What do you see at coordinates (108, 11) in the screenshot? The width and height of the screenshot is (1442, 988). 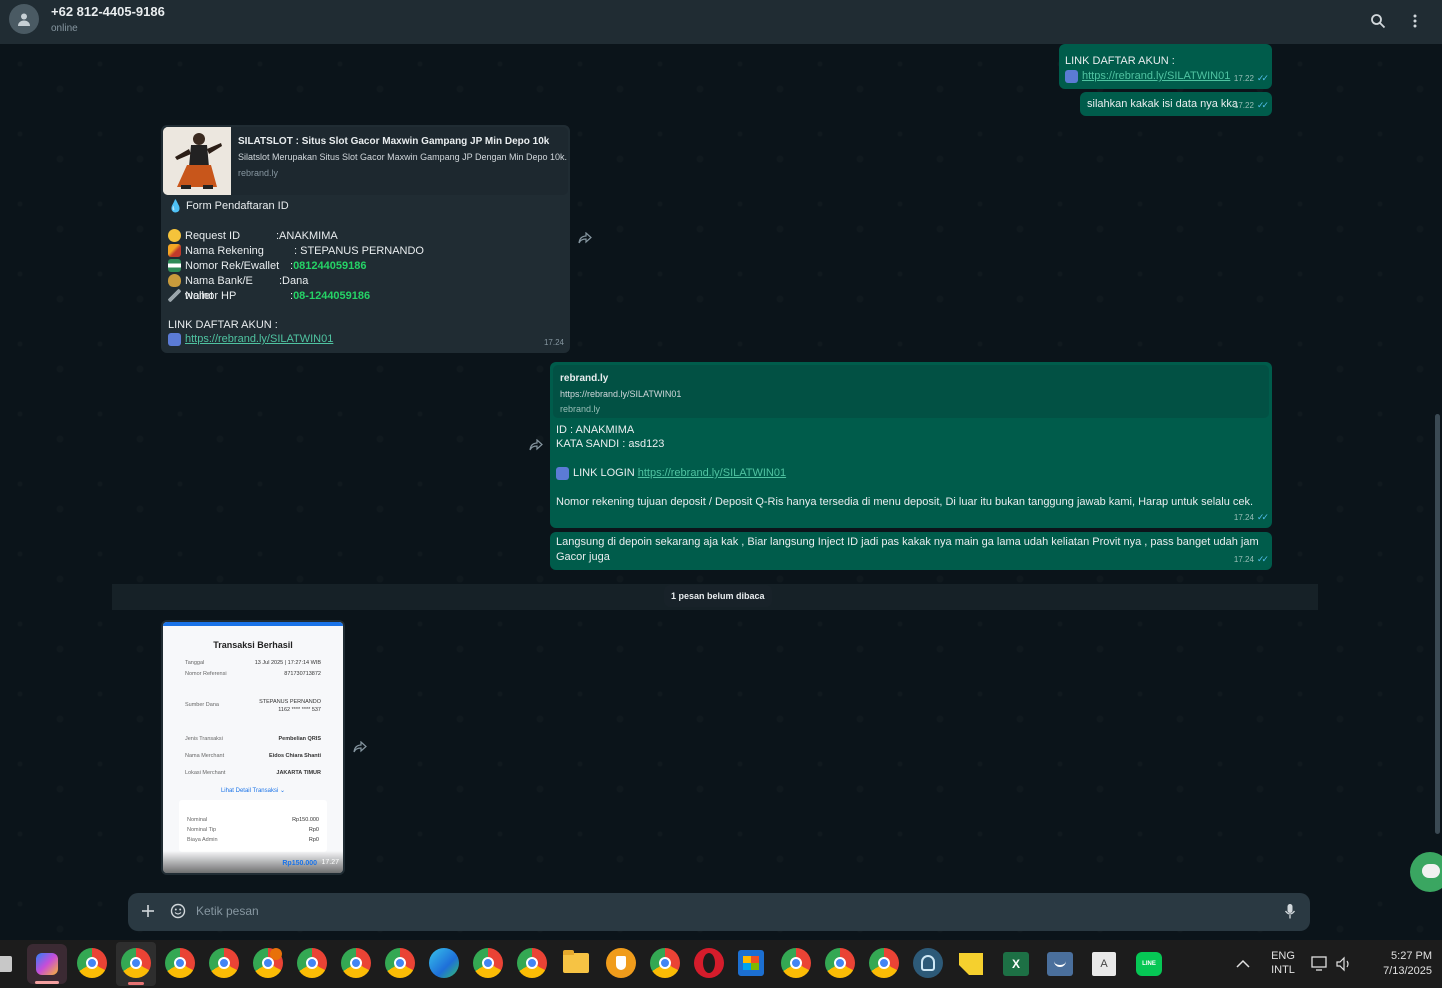 I see `contact-name: +62 812-4405-9186` at bounding box center [108, 11].